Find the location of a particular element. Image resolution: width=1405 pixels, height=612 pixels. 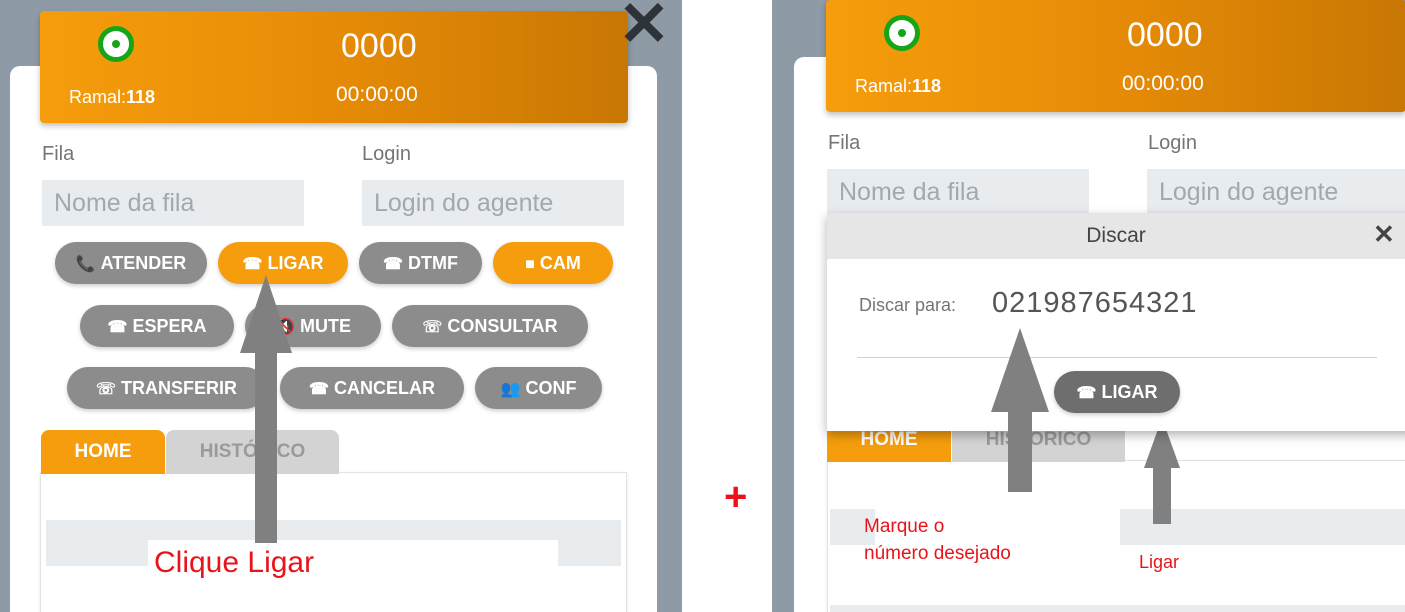

dial-underline is located at coordinates (1117, 357).